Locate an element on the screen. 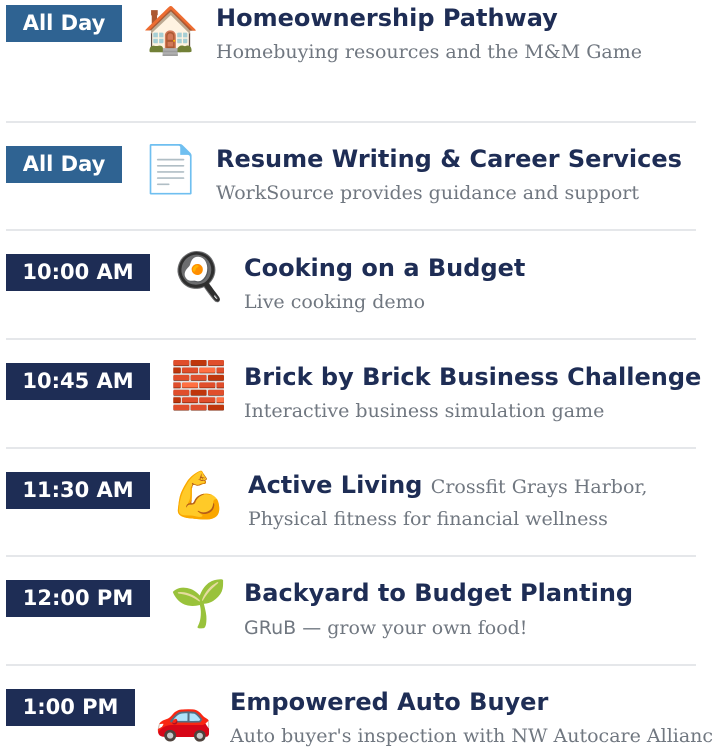  event-subtitle: WorkSource provides guidance and support is located at coordinates (428, 193).